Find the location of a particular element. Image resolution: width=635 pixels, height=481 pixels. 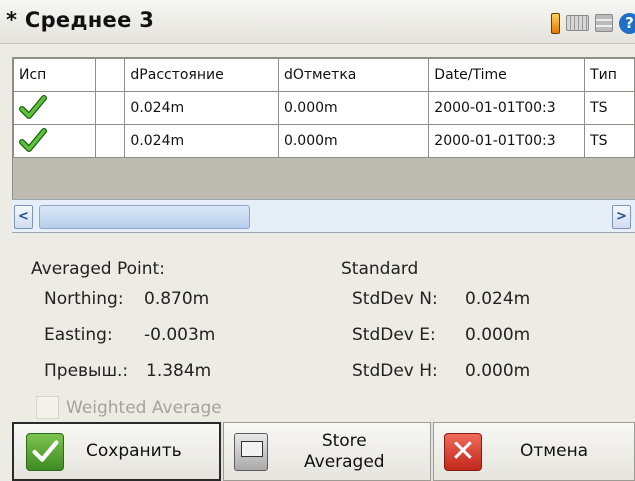

keyboard-icon is located at coordinates (577, 23).